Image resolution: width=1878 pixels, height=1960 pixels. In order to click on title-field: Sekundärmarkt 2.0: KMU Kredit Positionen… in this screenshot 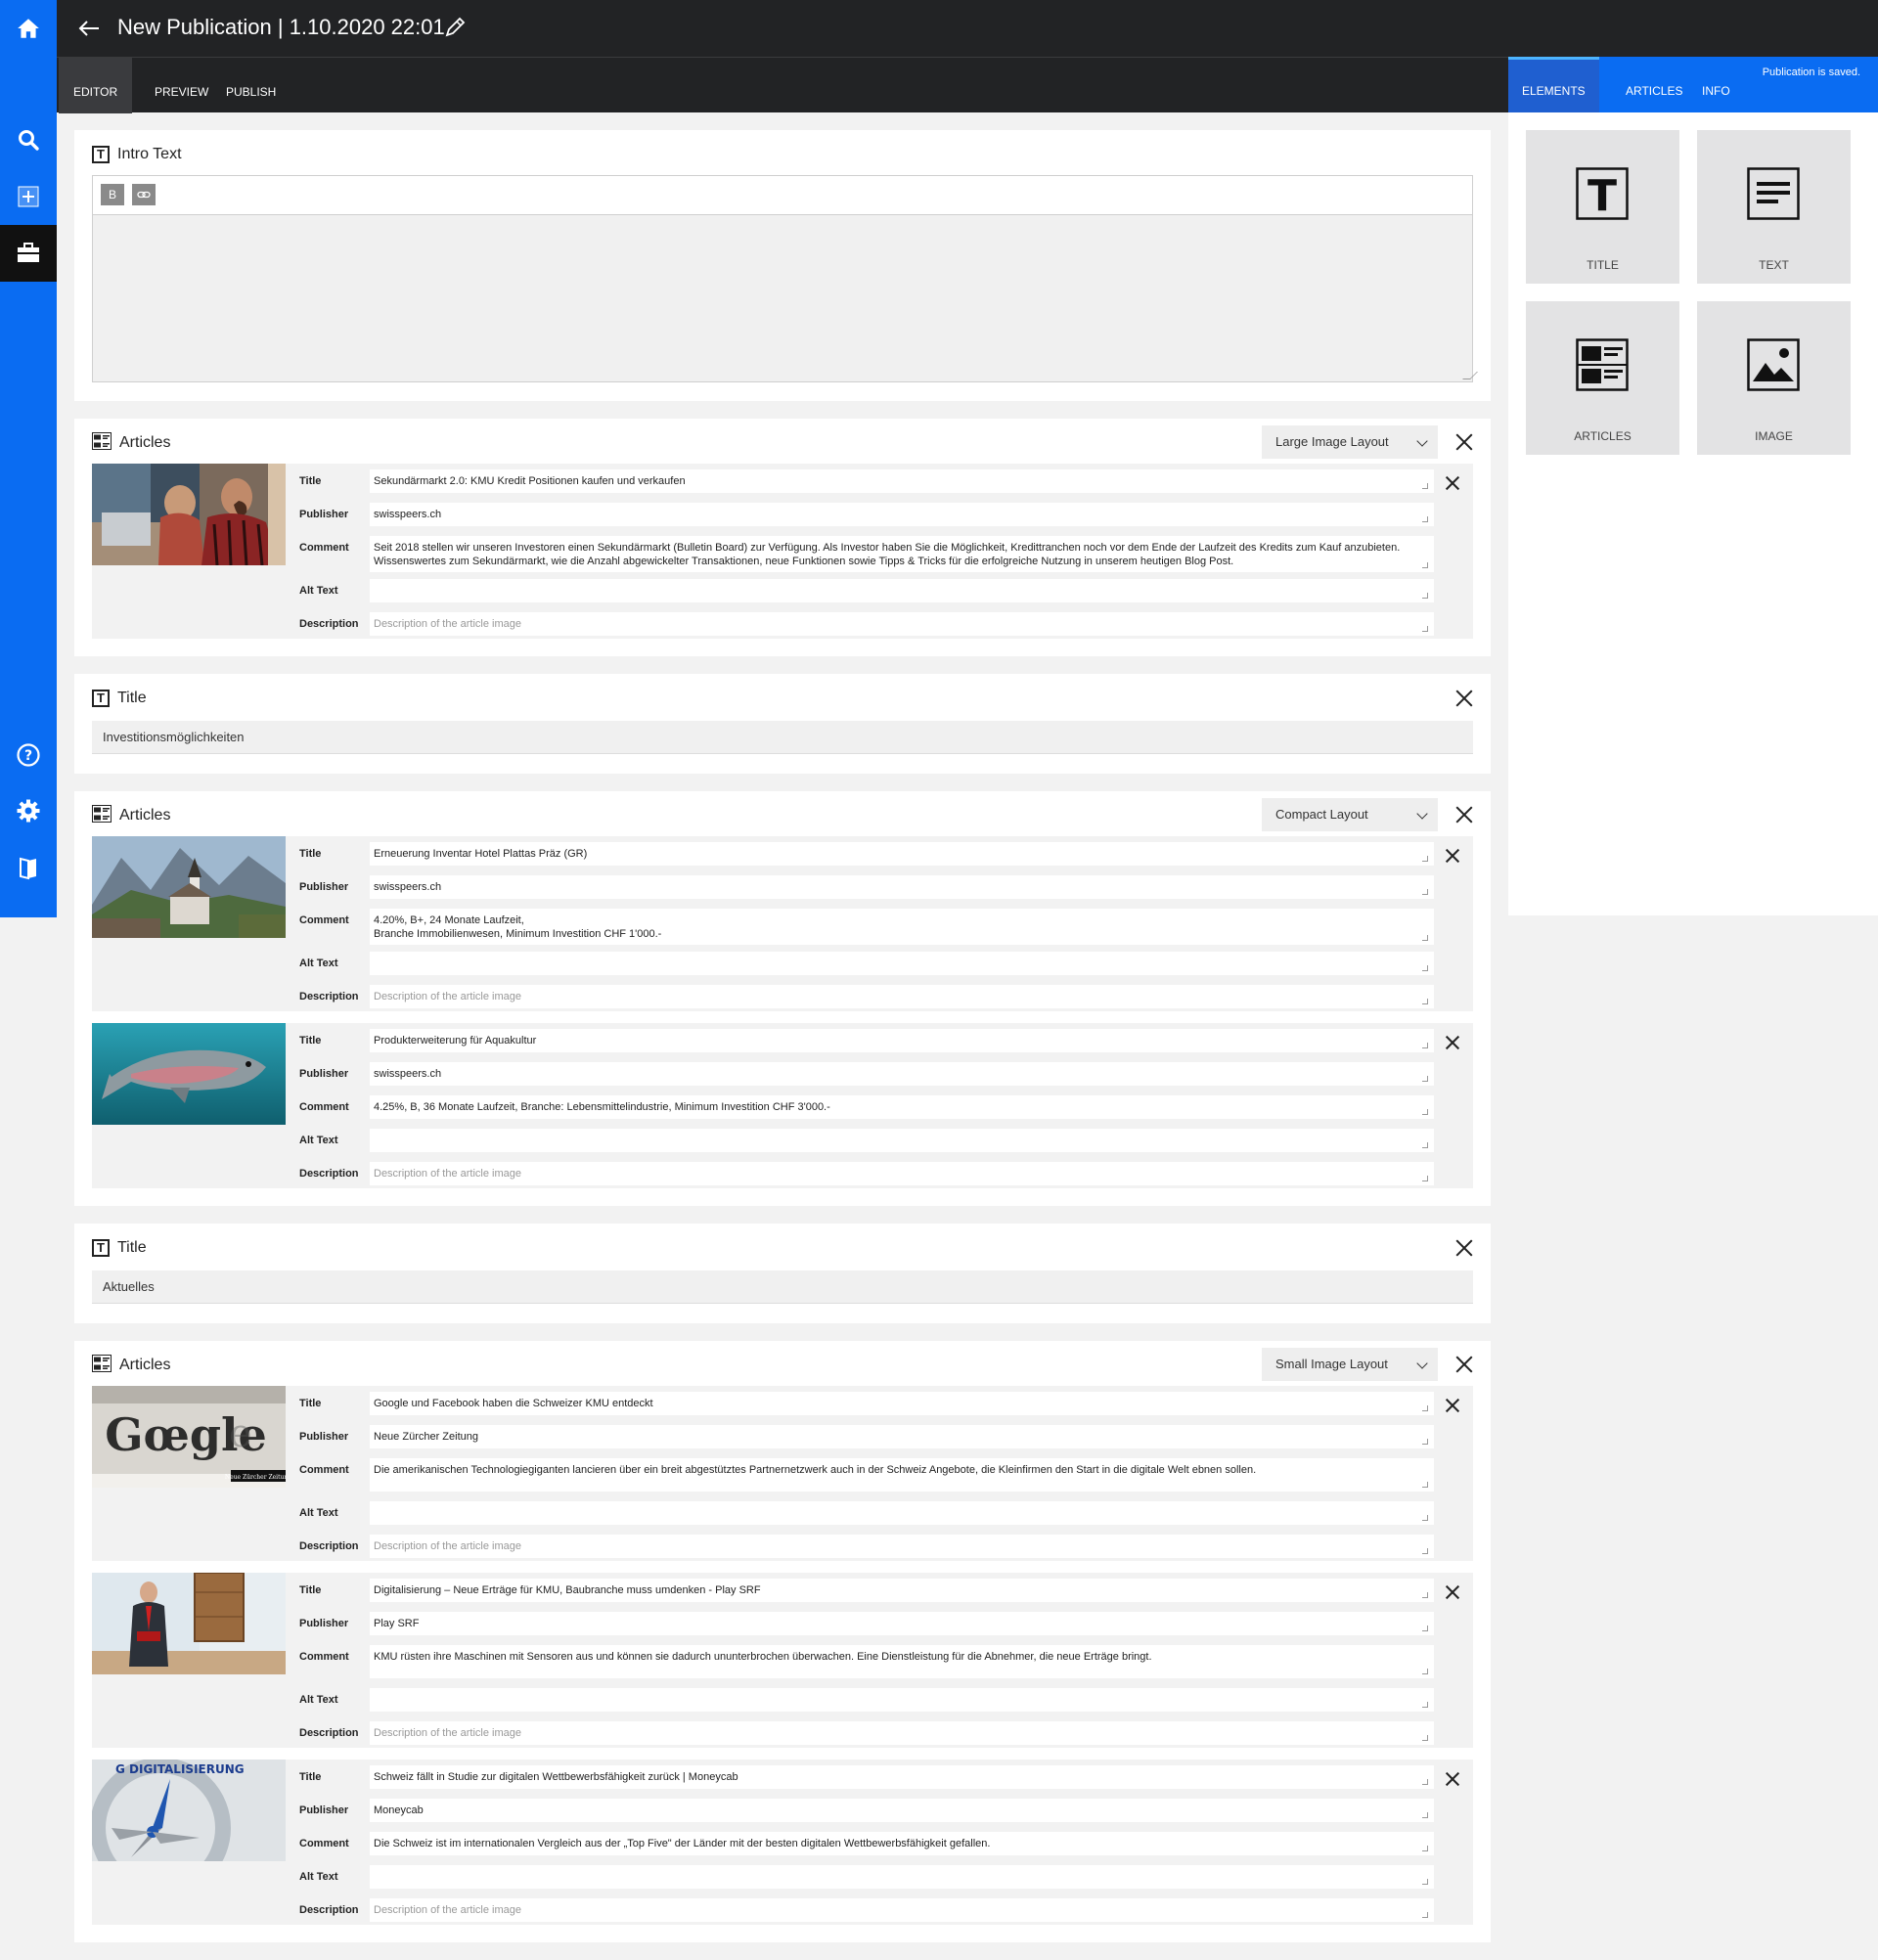, I will do `click(902, 481)`.